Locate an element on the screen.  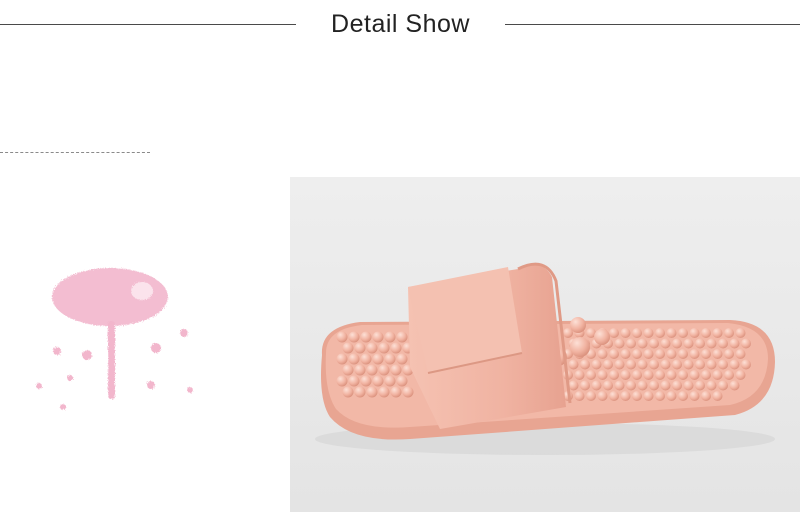
header-divider-right is located at coordinates (652, 24).